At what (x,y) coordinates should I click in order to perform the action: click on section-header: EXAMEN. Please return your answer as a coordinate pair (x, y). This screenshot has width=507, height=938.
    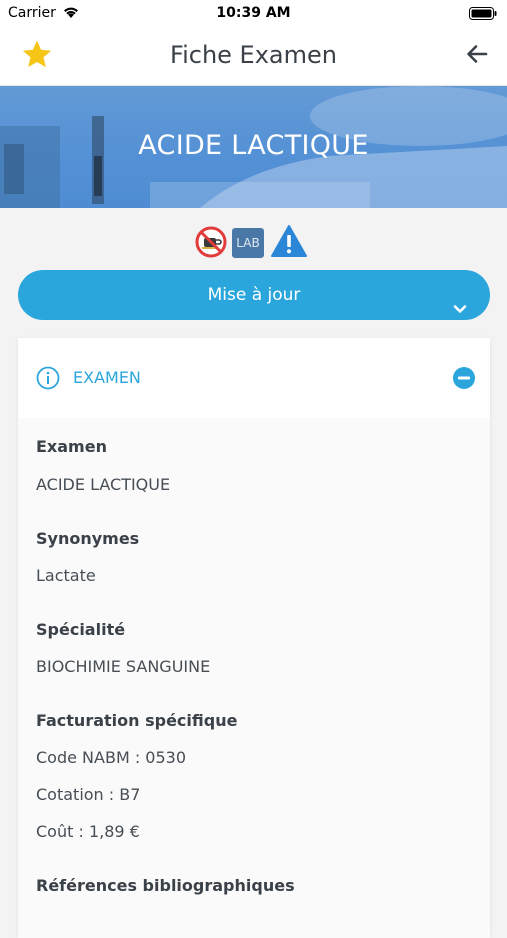
    Looking at the image, I should click on (254, 378).